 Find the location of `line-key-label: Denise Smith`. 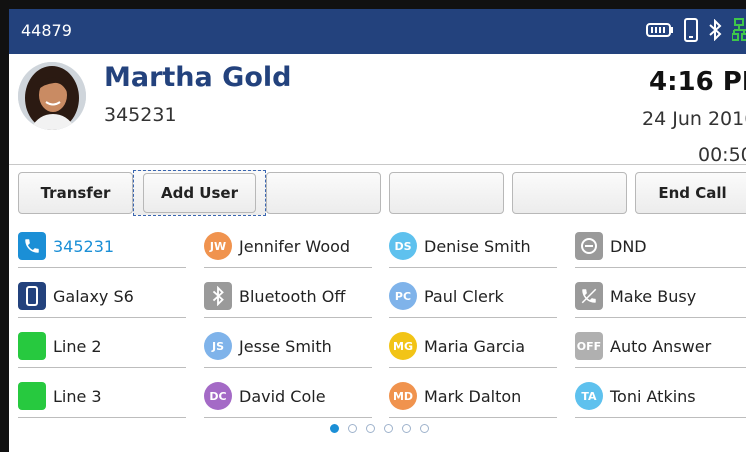

line-key-label: Denise Smith is located at coordinates (477, 246).